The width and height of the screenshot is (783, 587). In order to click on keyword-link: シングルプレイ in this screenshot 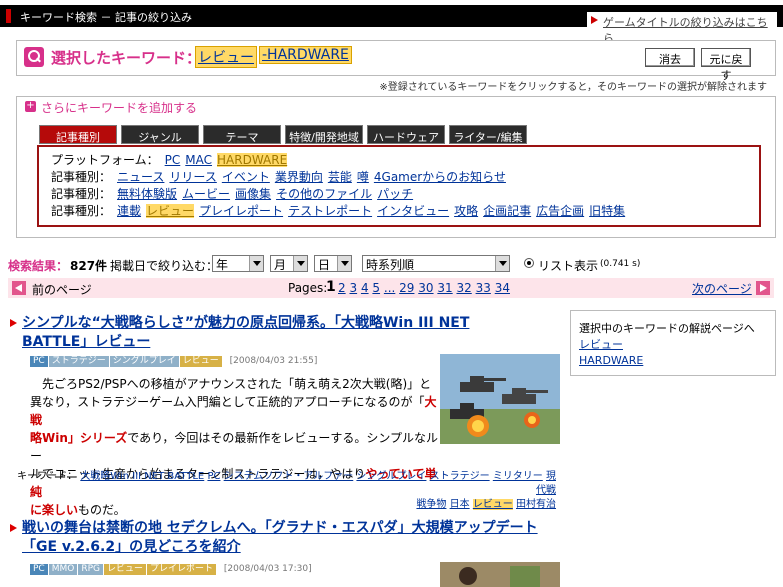, I will do `click(391, 476)`.